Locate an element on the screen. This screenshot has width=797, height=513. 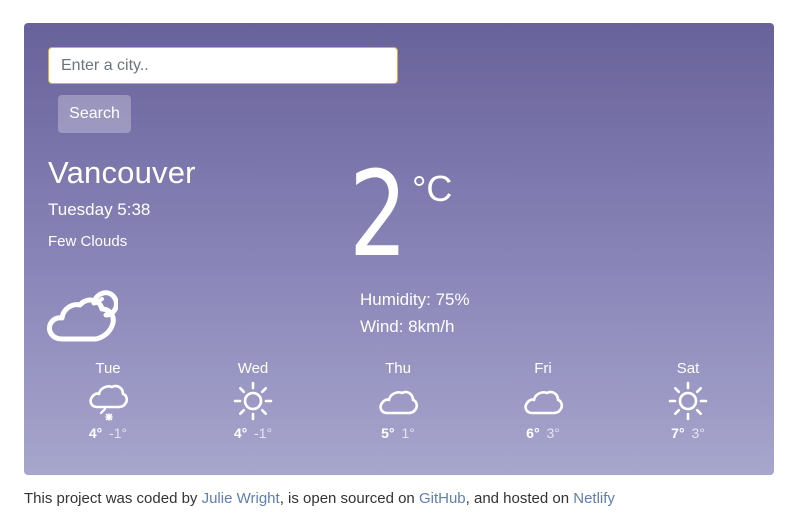
github-link: GitHub is located at coordinates (442, 498).